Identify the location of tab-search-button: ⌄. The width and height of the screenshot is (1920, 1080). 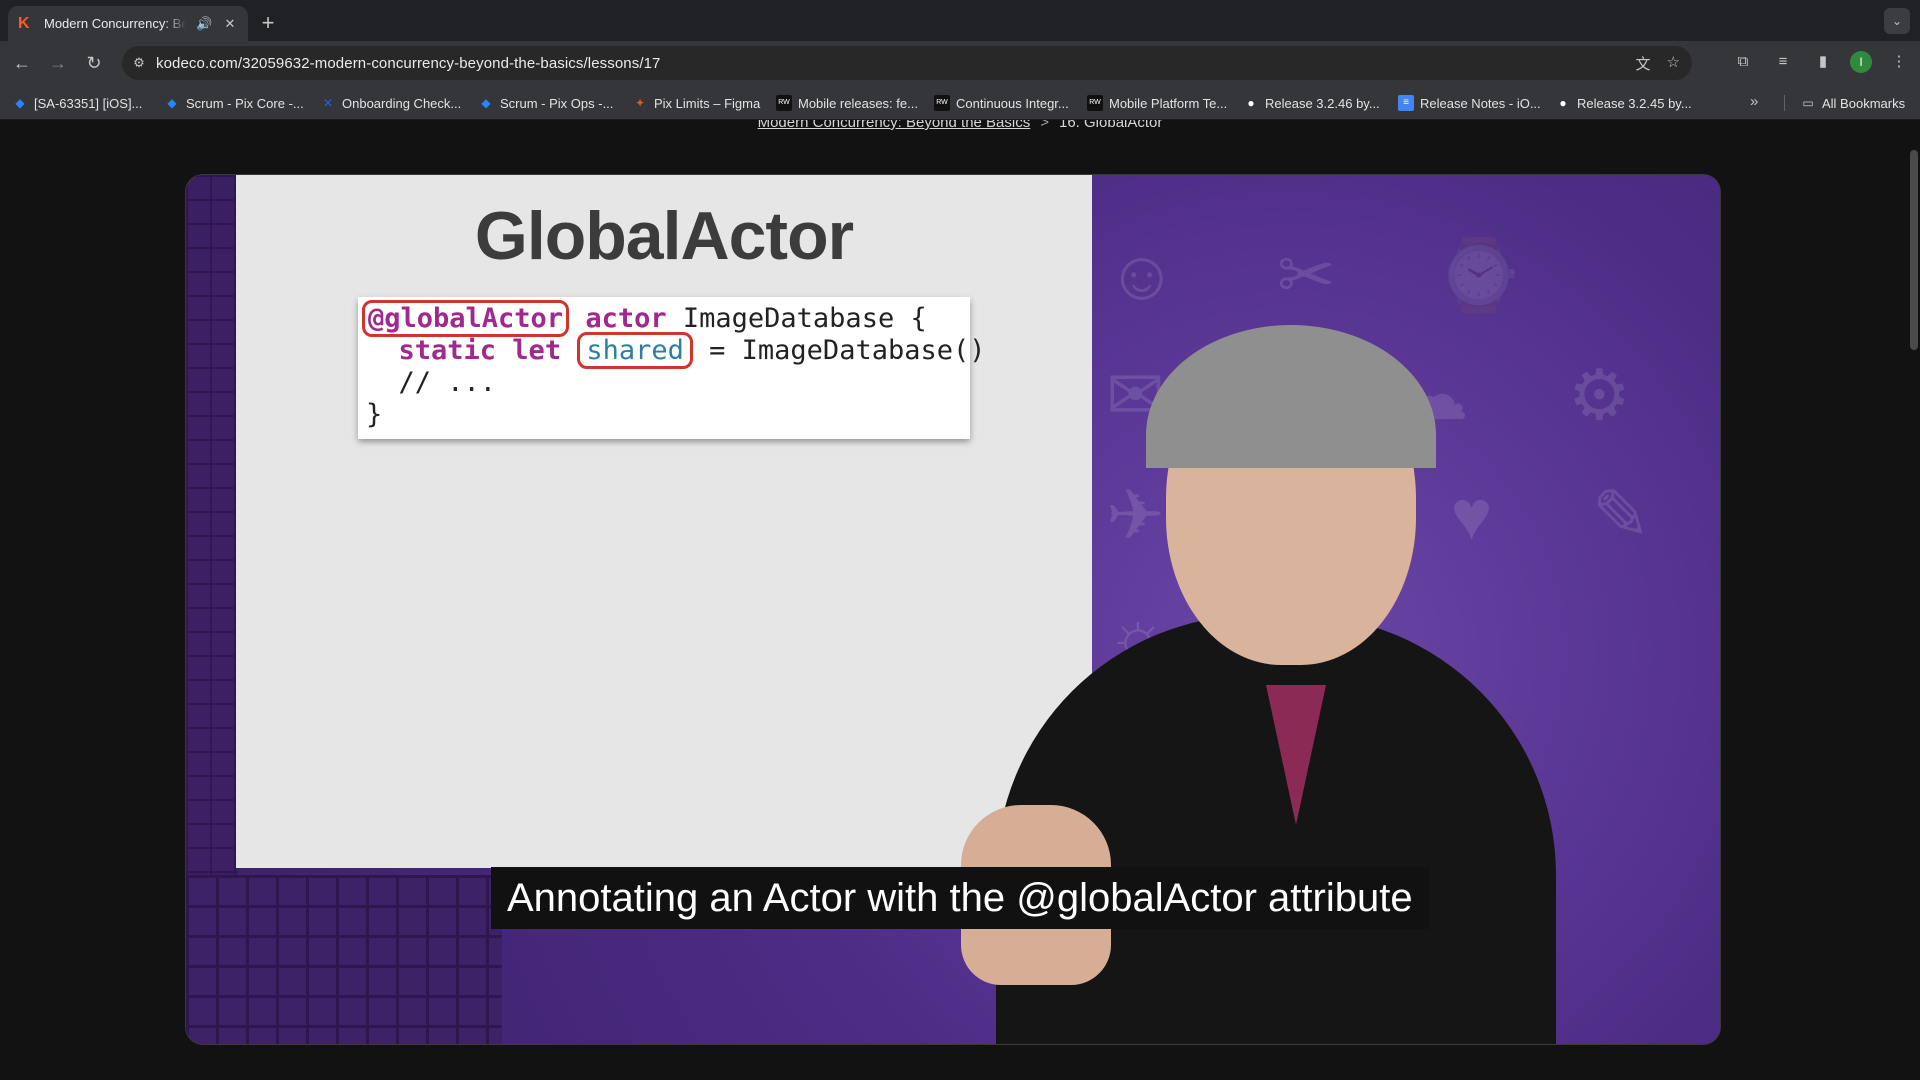
(1897, 21).